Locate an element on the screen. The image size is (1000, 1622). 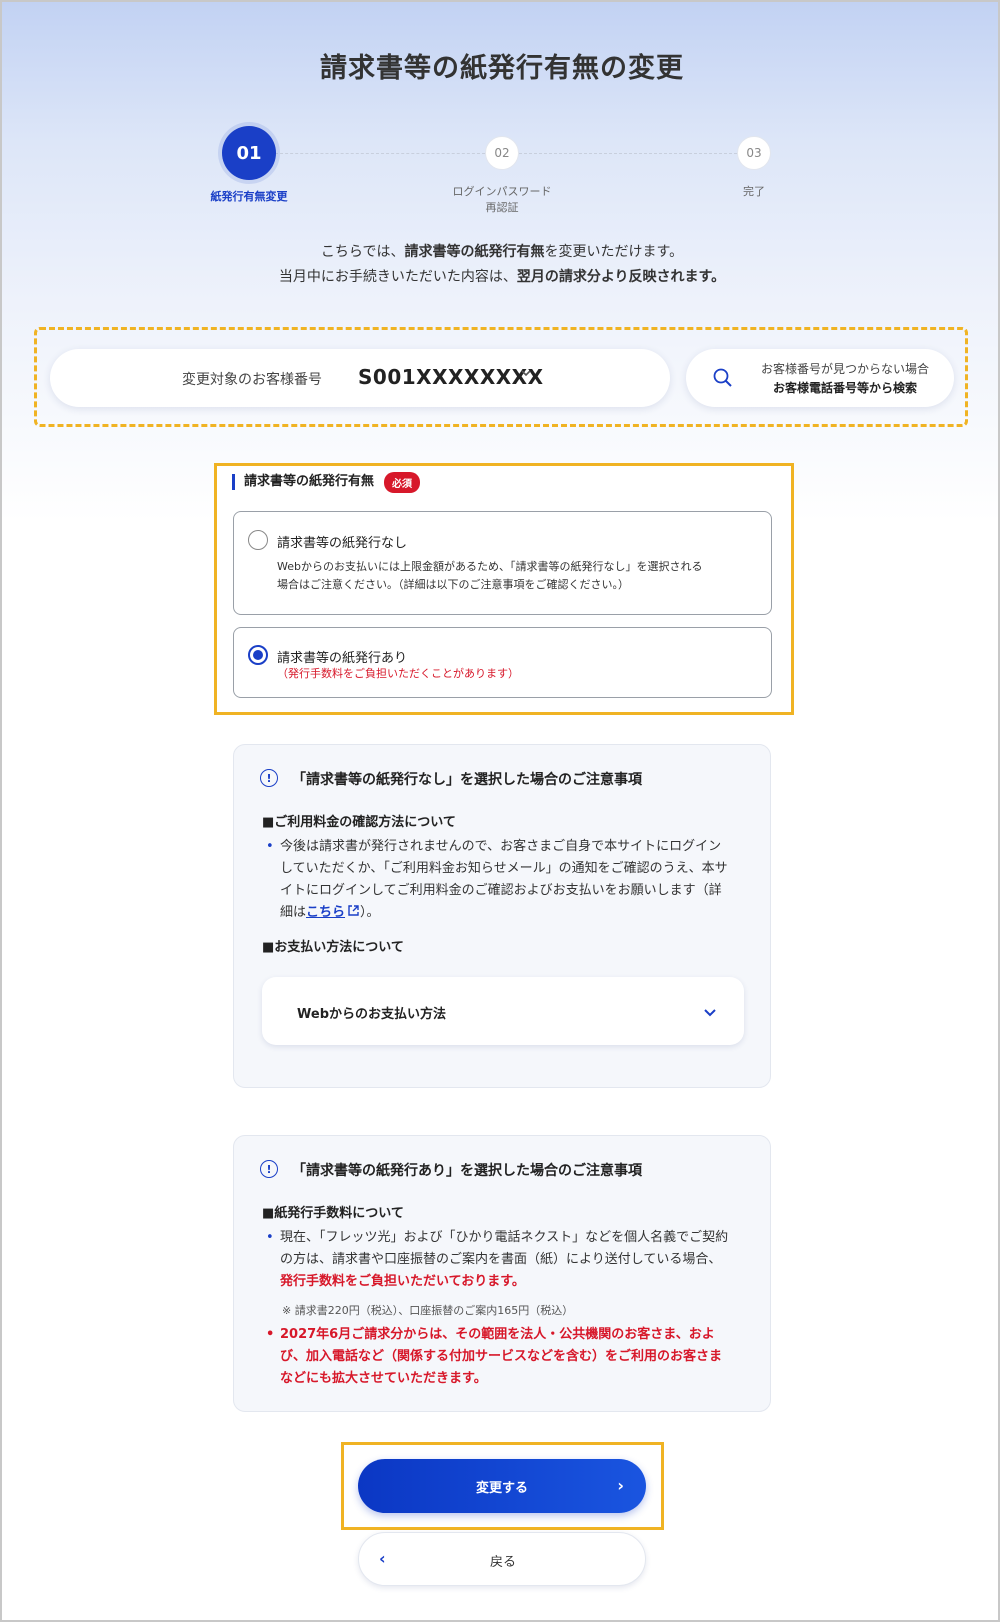
submit-button: 変更する › is located at coordinates (502, 1486).